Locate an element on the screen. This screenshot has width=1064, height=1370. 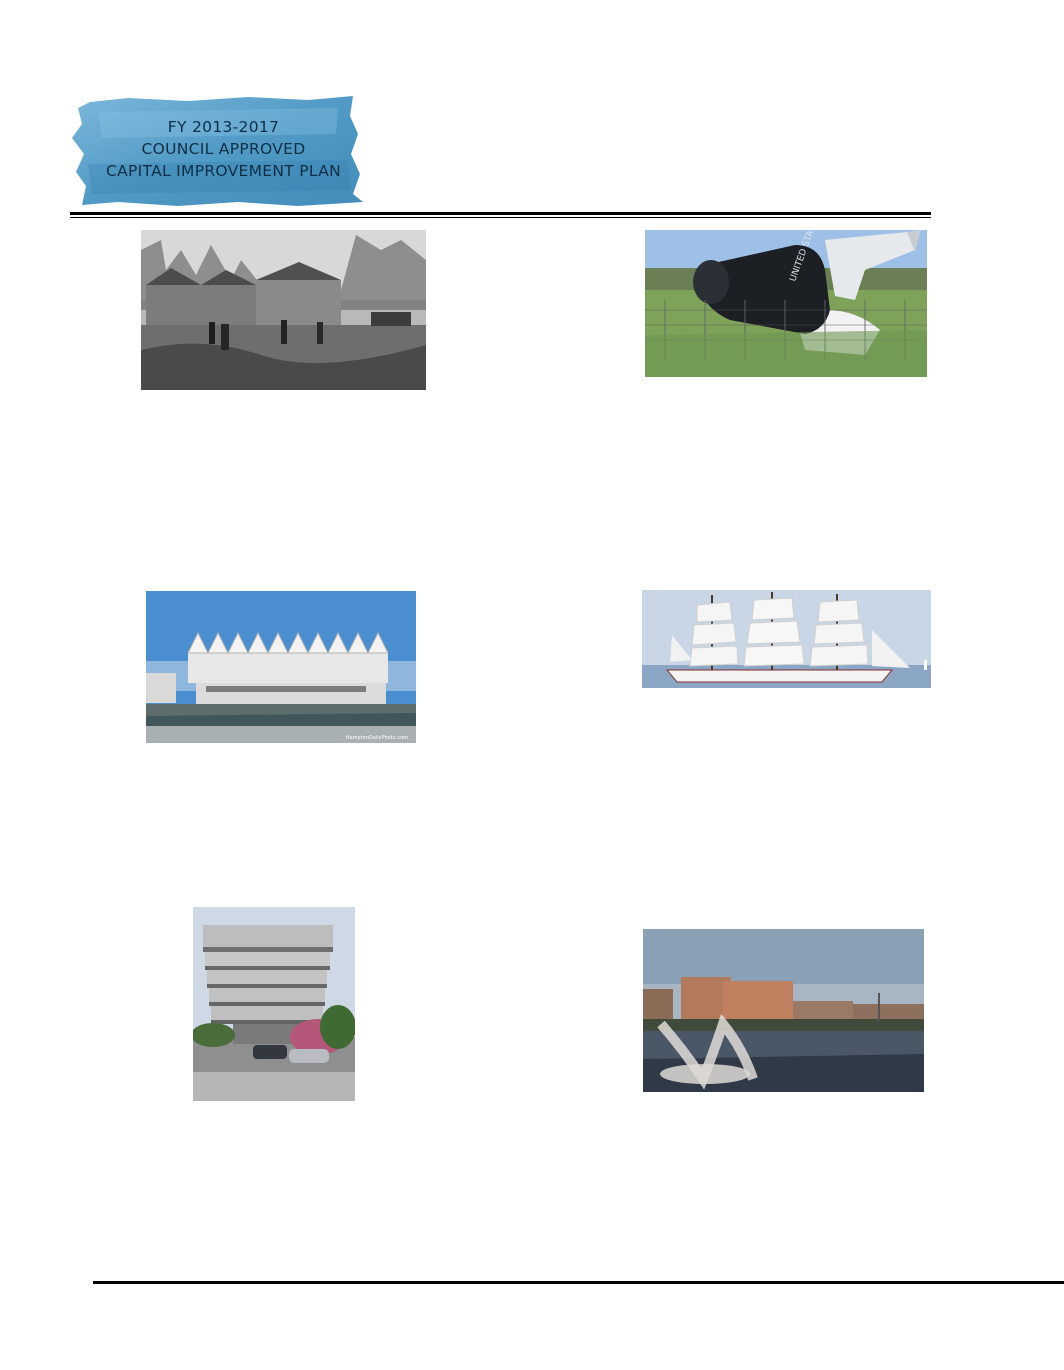
bottle-monument-photo: UNITED STATES is located at coordinates (786, 303).